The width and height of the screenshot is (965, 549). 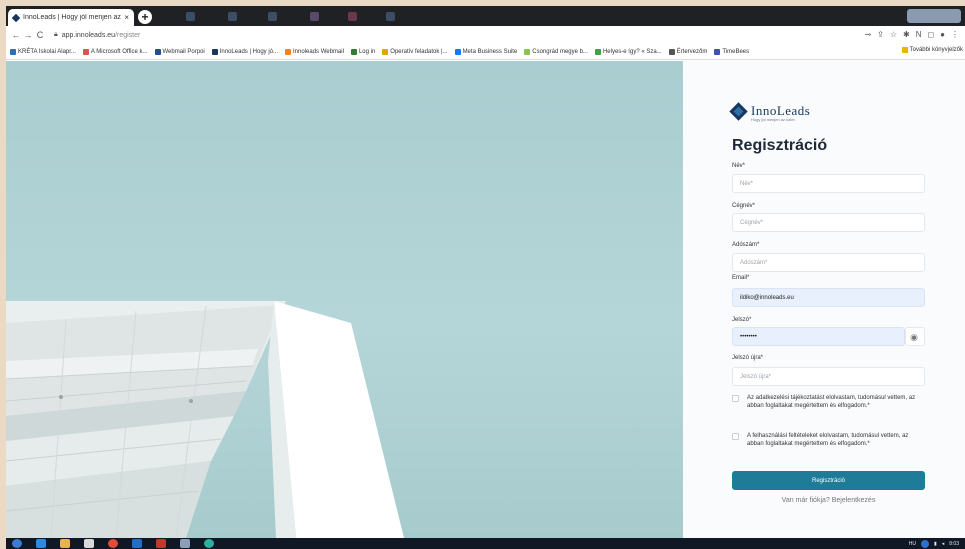 What do you see at coordinates (906, 34) in the screenshot?
I see `extension-icon: ✱` at bounding box center [906, 34].